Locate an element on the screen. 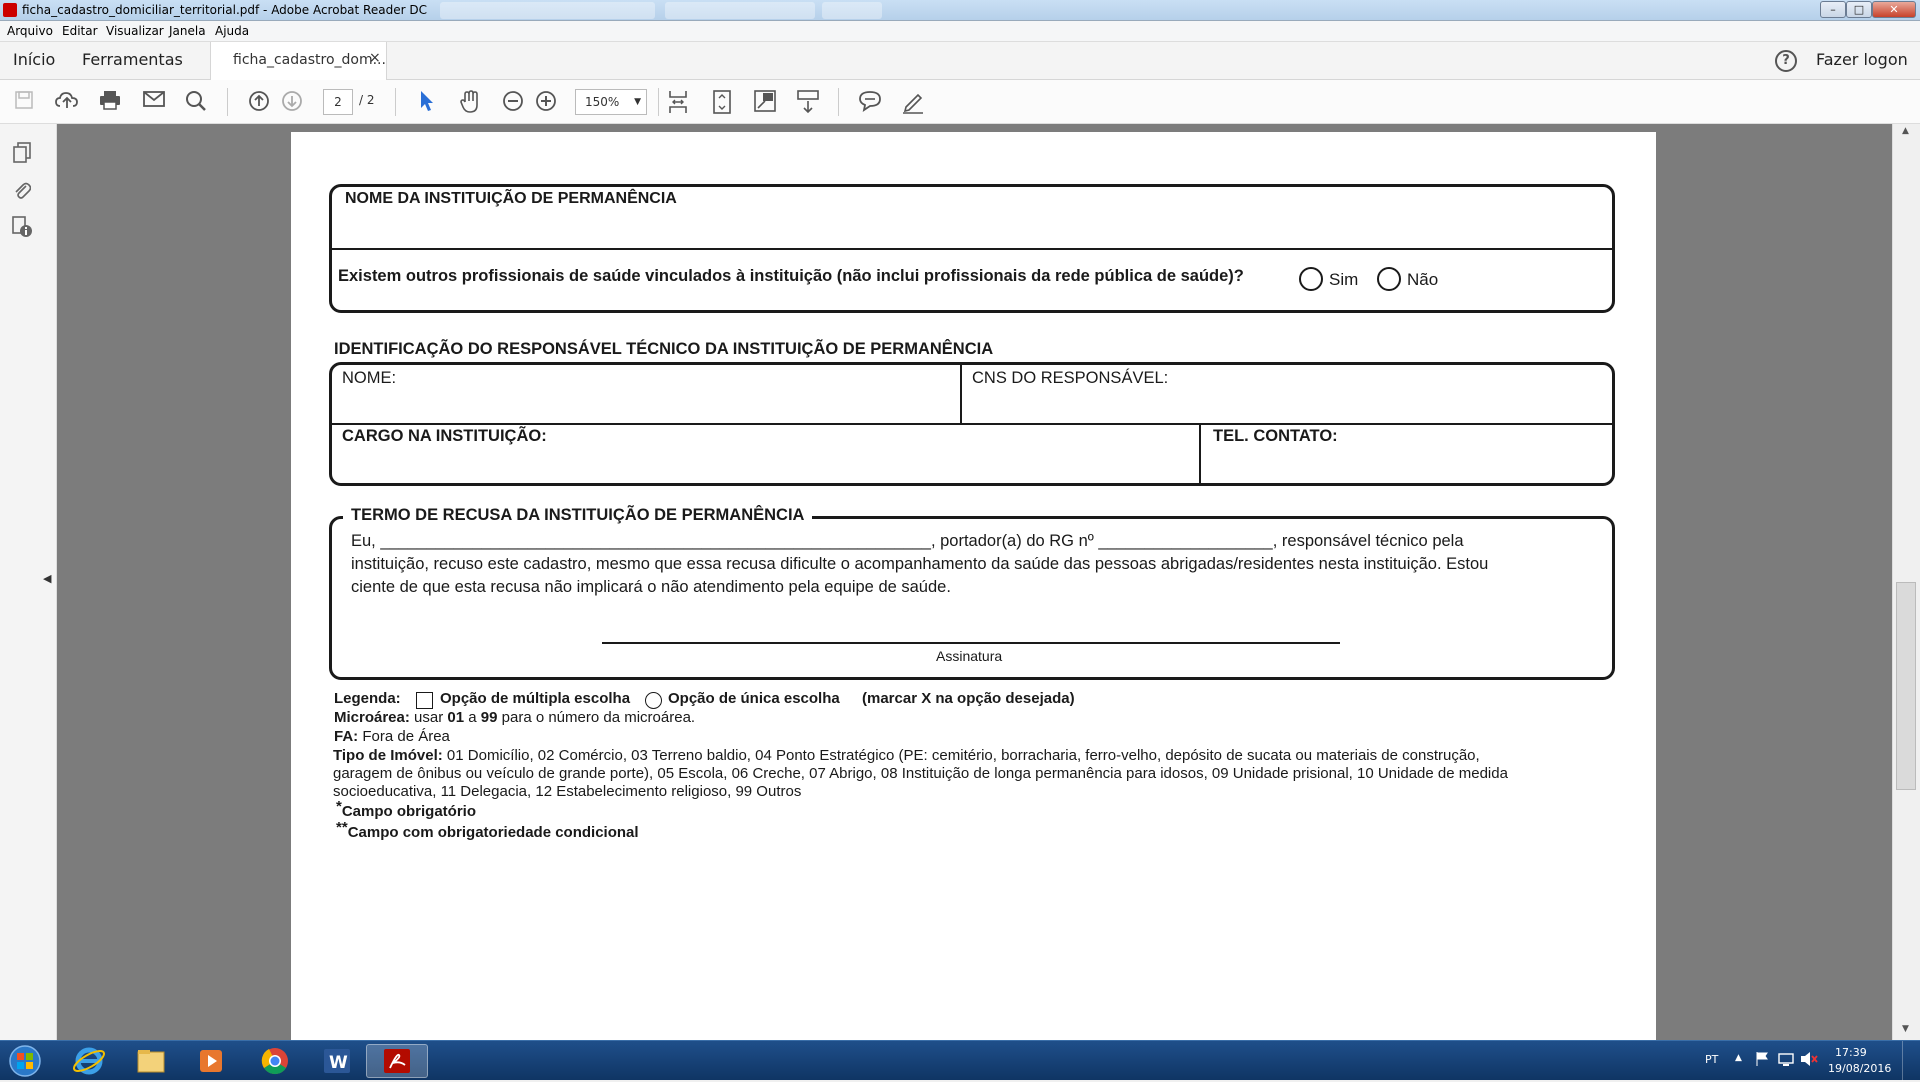  tray-expand-icon: ▲ is located at coordinates (1738, 1058).